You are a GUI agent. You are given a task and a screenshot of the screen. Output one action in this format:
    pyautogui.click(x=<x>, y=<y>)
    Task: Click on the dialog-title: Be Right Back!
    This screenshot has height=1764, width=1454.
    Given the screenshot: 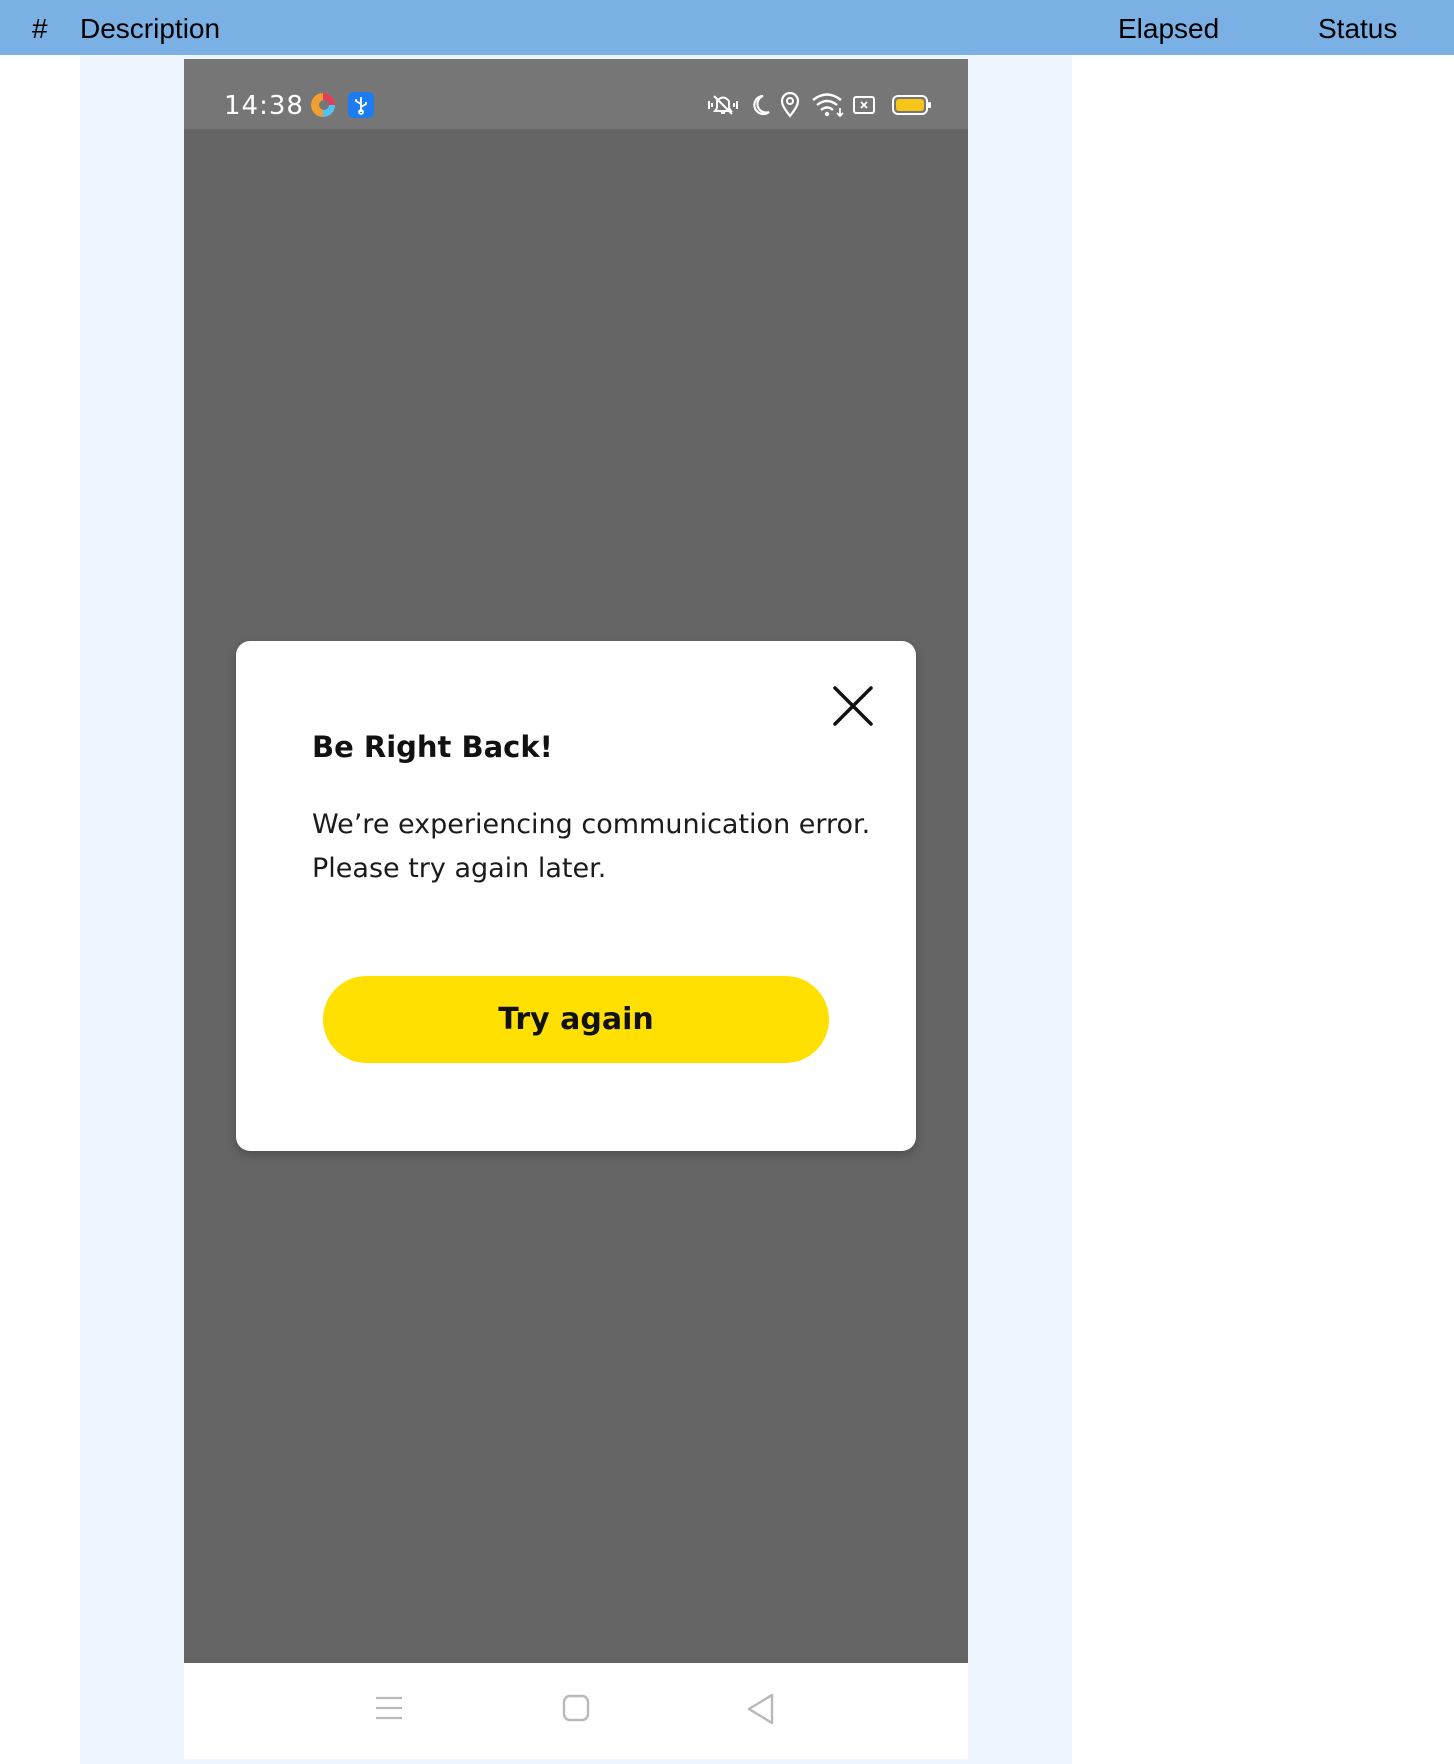 What is the action you would take?
    pyautogui.click(x=432, y=747)
    